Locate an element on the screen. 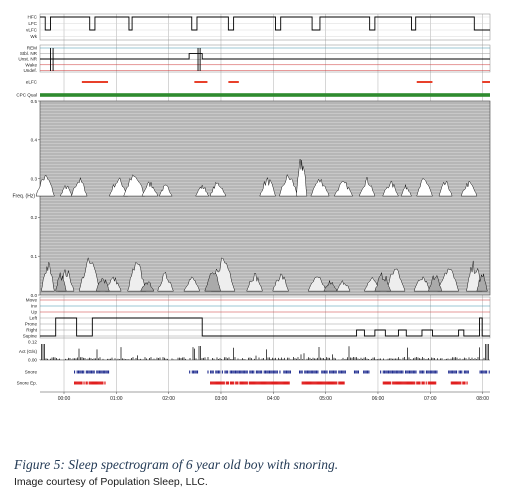 This screenshot has height=501, width=513. position-trace is located at coordinates (265, 327).